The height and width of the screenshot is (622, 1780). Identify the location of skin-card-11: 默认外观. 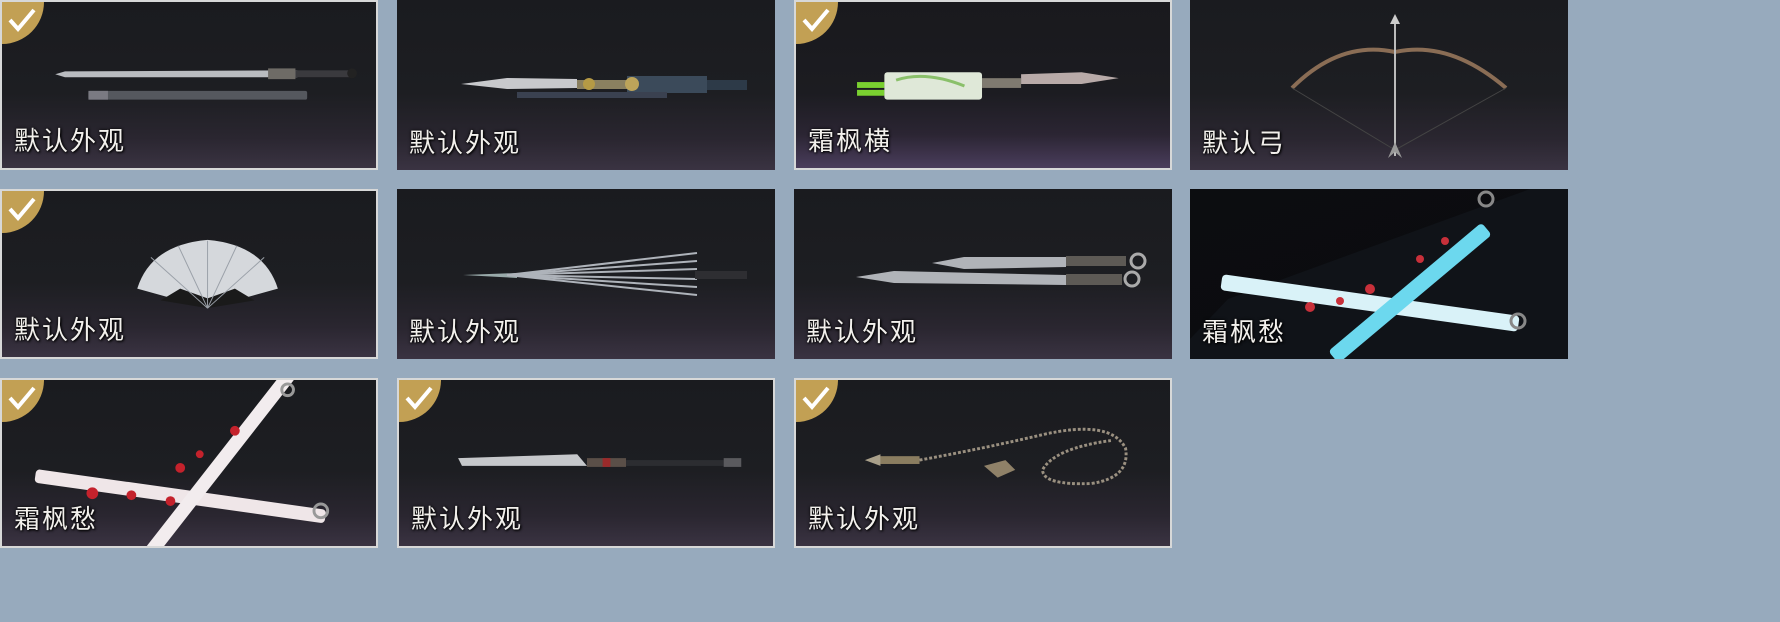
(983, 463).